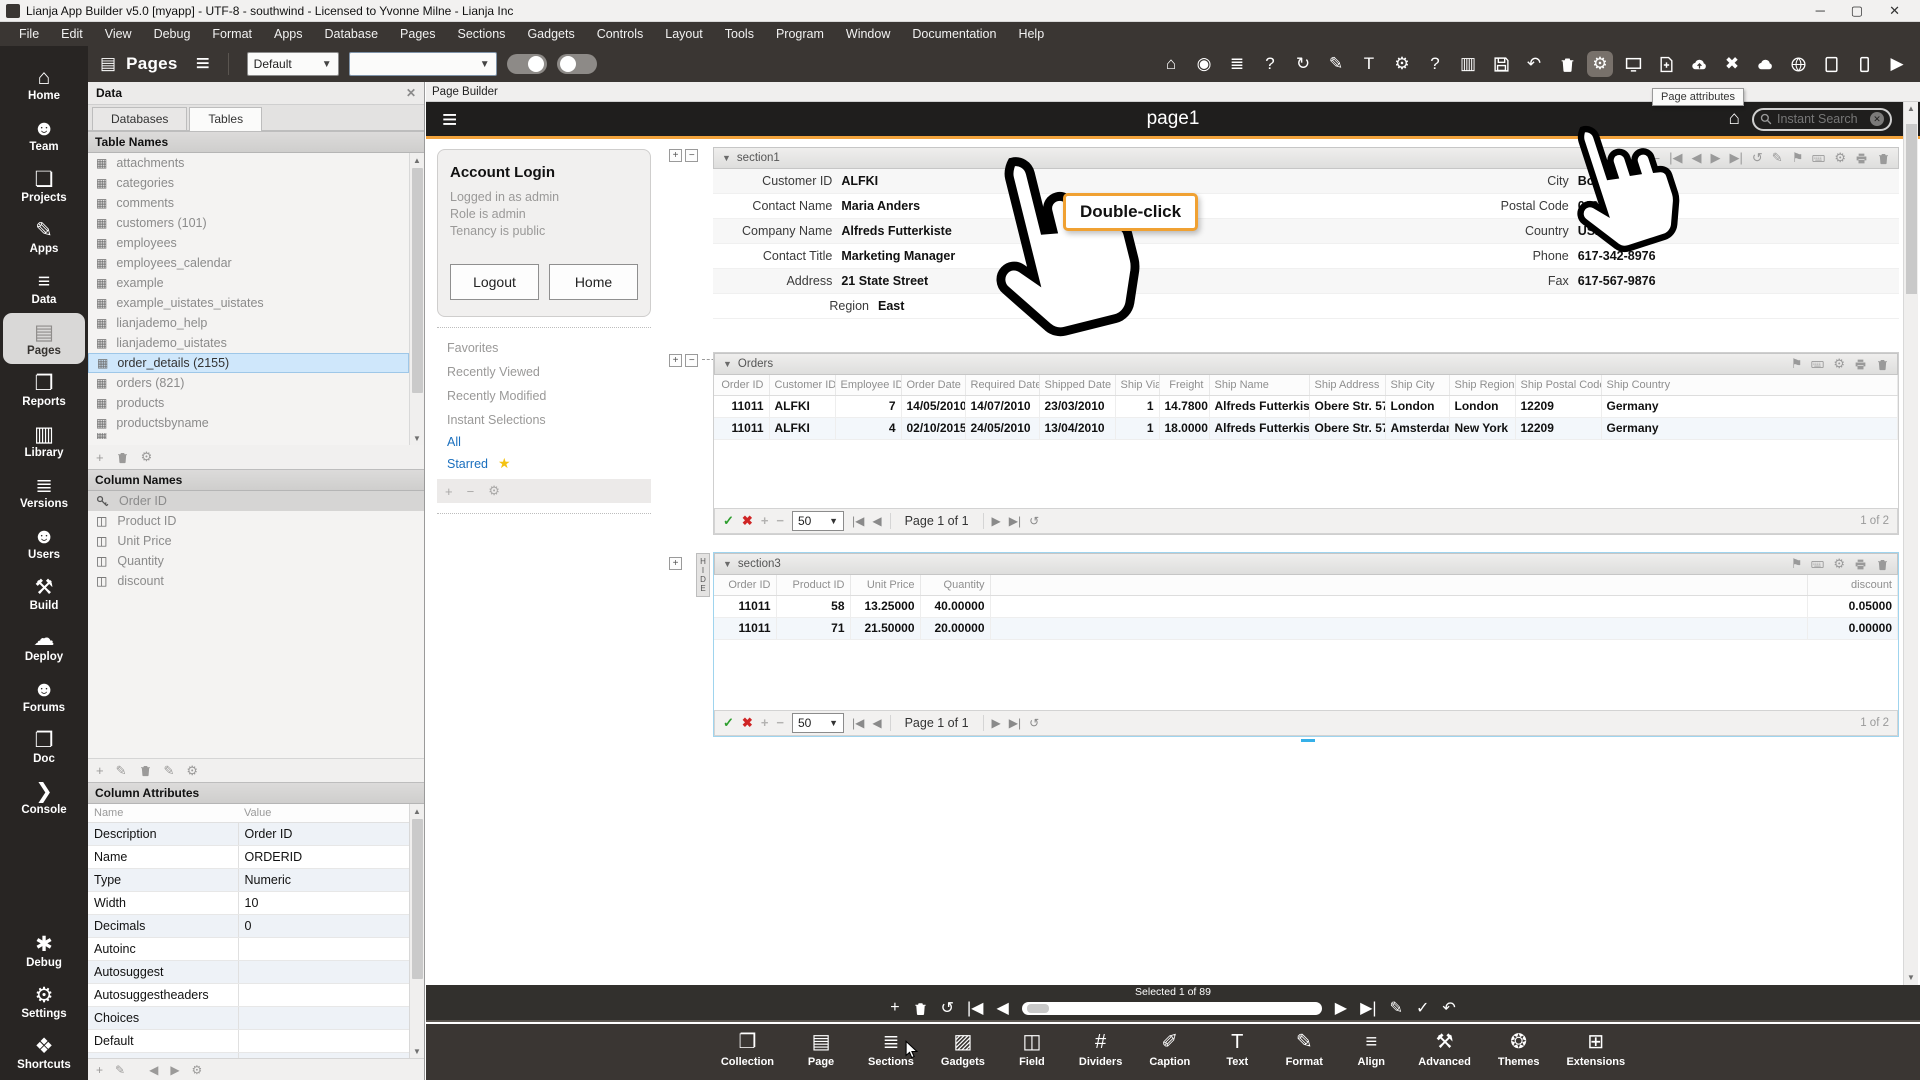  I want to click on favorites-settings-icon: ⚙, so click(494, 491).